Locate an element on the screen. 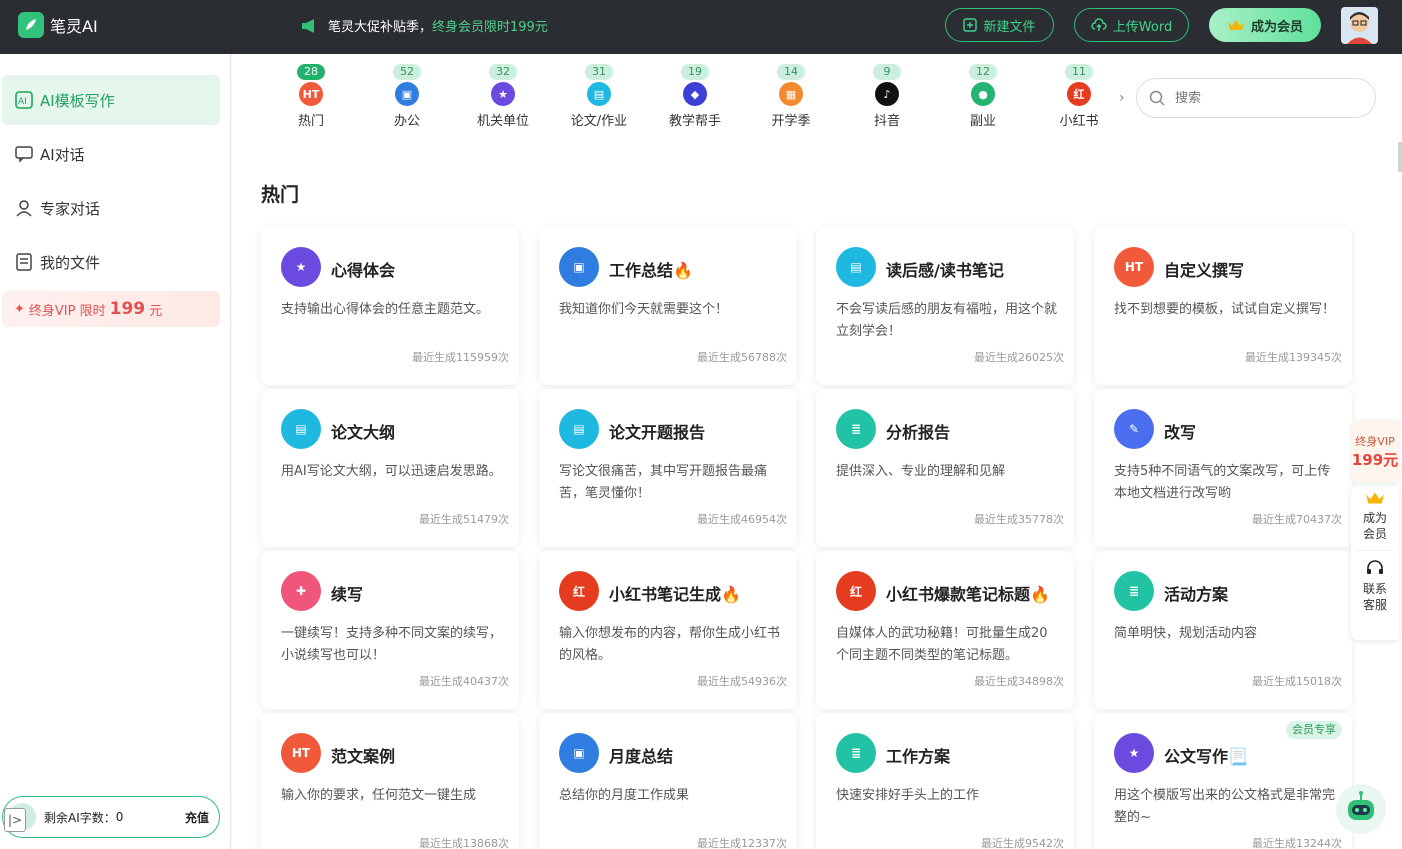 Image resolution: width=1402 pixels, height=849 pixels. user-avatar is located at coordinates (1359, 25).